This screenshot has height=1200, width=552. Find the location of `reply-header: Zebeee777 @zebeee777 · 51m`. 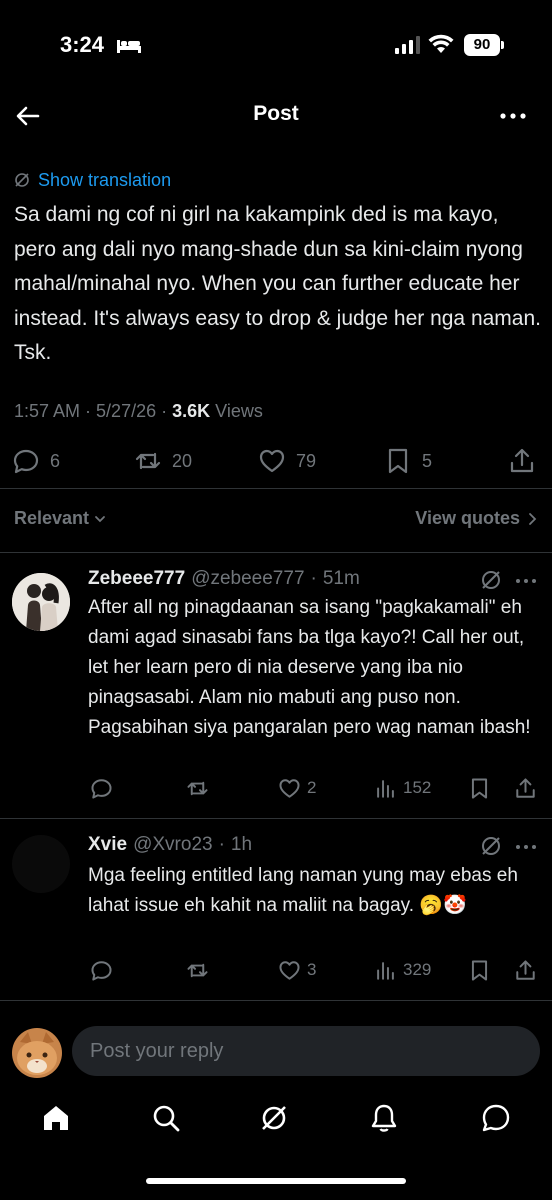

reply-header: Zebeee777 @zebeee777 · 51m is located at coordinates (224, 579).